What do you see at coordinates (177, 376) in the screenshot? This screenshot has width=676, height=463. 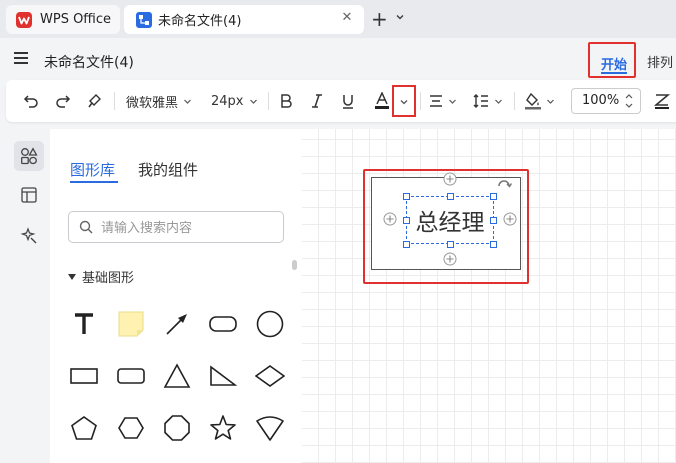 I see `shape-triangle-icon` at bounding box center [177, 376].